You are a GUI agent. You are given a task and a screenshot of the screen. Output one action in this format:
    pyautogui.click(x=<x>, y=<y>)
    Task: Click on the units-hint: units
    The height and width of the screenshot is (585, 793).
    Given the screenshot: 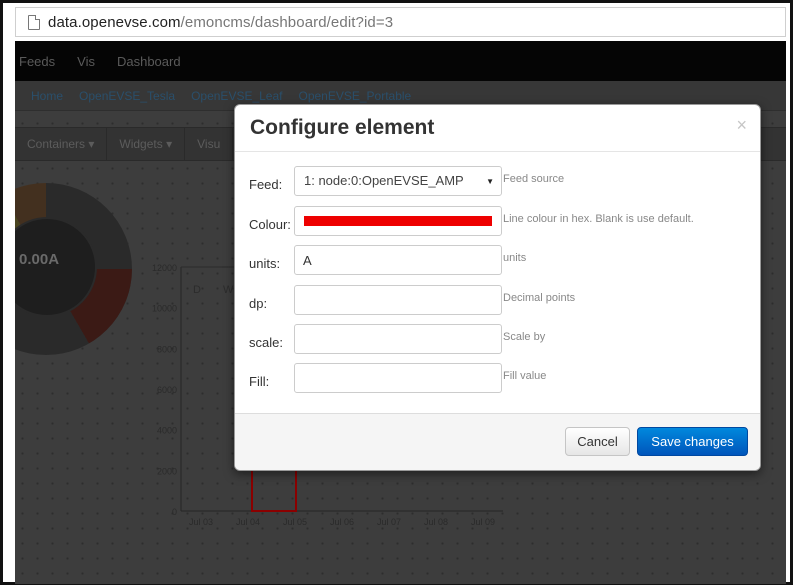 What is the action you would take?
    pyautogui.click(x=515, y=258)
    